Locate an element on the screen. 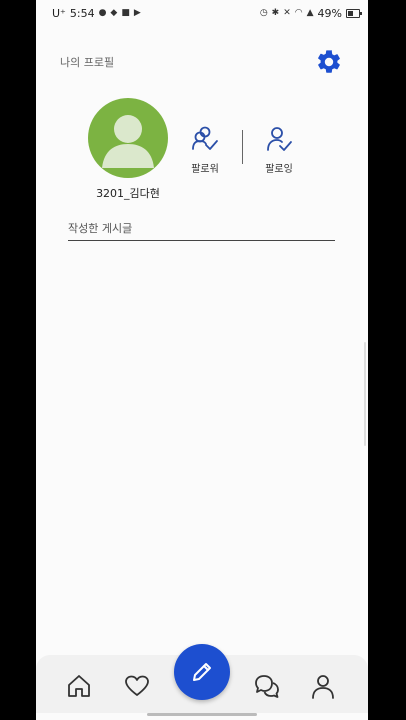 The height and width of the screenshot is (720, 406). gear-icon is located at coordinates (329, 61).